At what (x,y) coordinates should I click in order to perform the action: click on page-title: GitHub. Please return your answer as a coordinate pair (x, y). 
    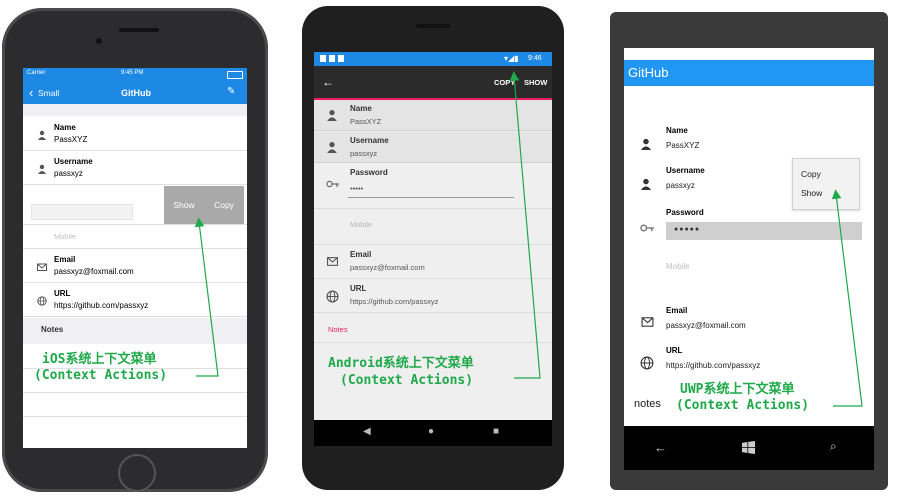
    Looking at the image, I should click on (648, 72).